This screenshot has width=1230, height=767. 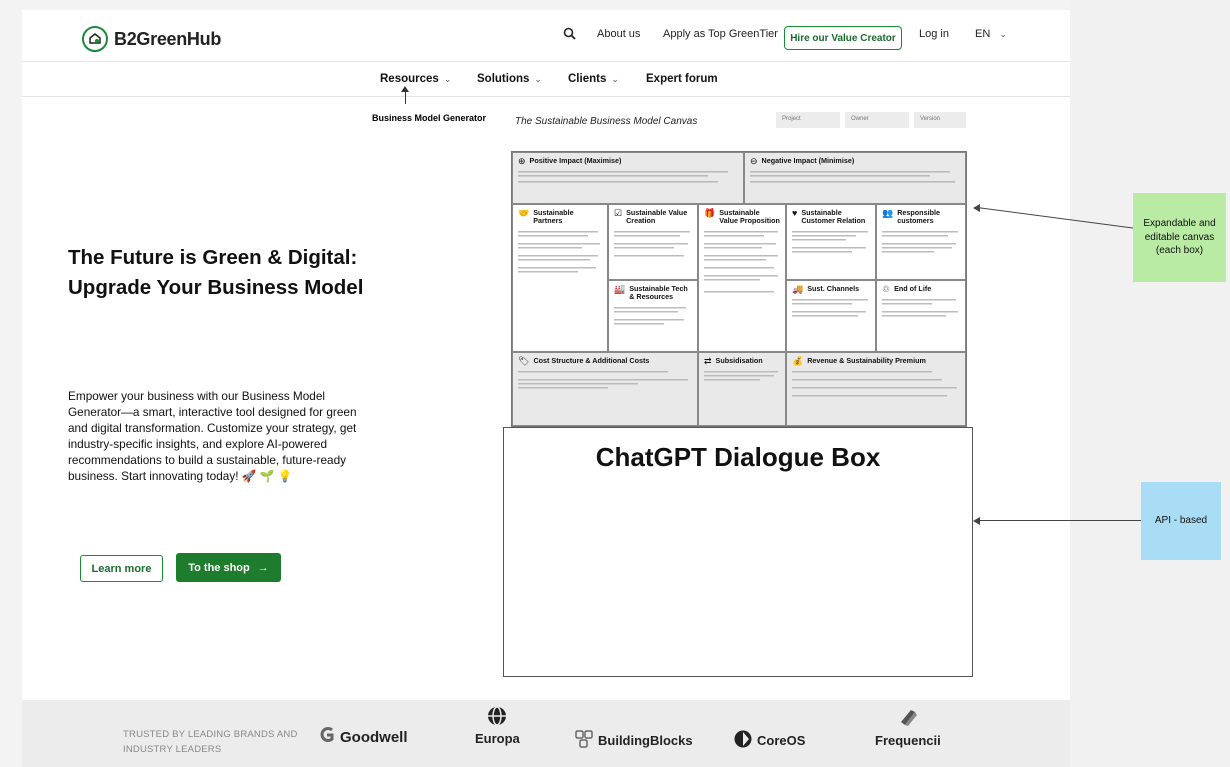 What do you see at coordinates (546, 61) in the screenshot?
I see `header-divider` at bounding box center [546, 61].